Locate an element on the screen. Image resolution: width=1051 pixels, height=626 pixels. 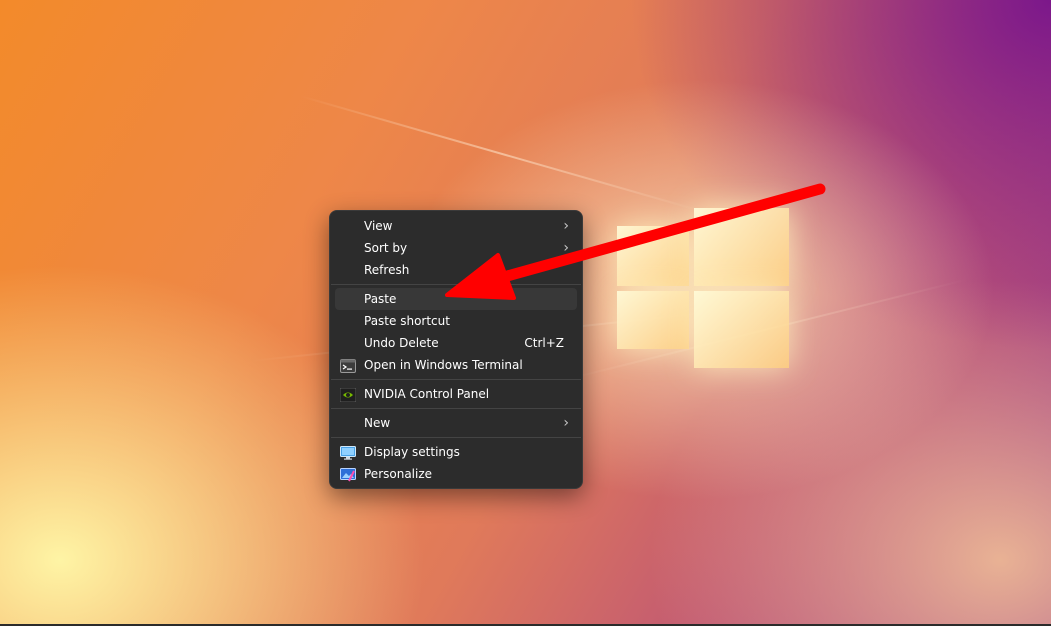
menu-item-shortcut: Ctrl+Z is located at coordinates (544, 343).